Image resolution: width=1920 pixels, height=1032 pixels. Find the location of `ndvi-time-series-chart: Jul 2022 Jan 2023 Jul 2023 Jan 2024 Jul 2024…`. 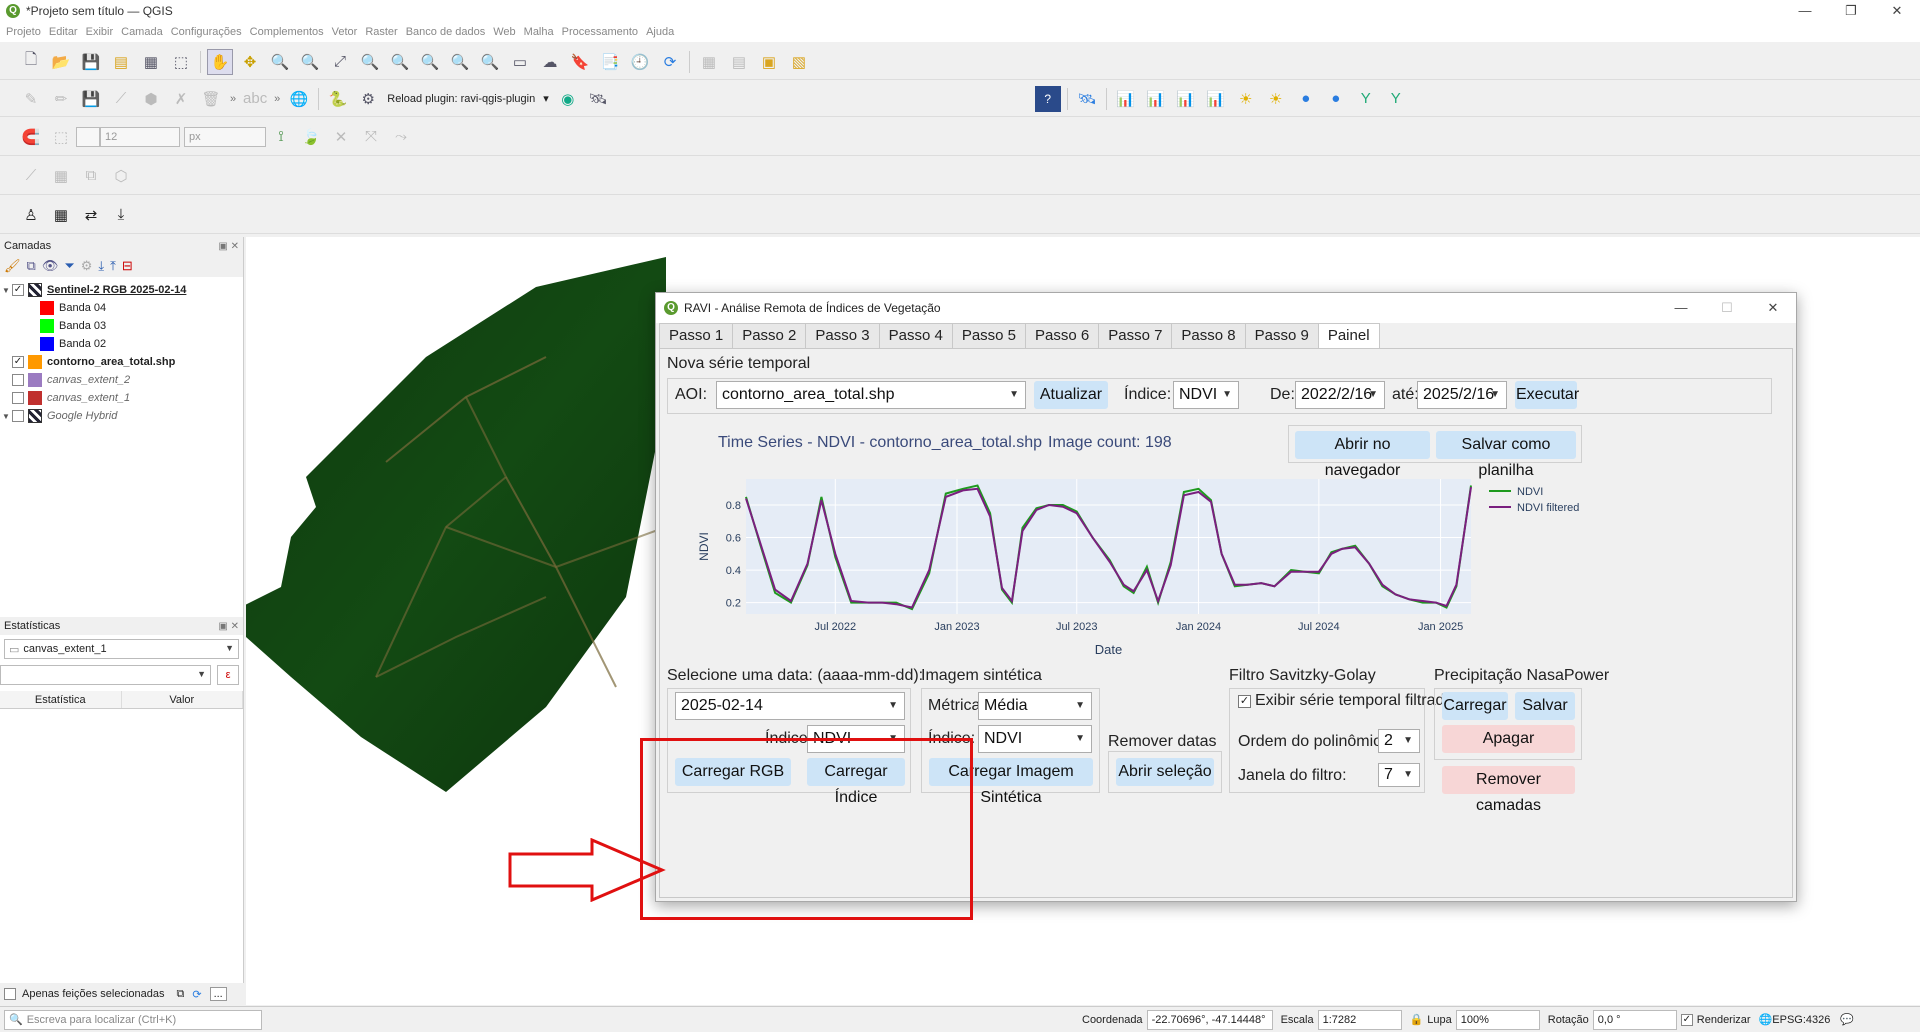

ndvi-time-series-chart: Jul 2022 Jan 2023 Jul 2023 Jan 2024 Jul 2024… is located at coordinates (1224, 564).